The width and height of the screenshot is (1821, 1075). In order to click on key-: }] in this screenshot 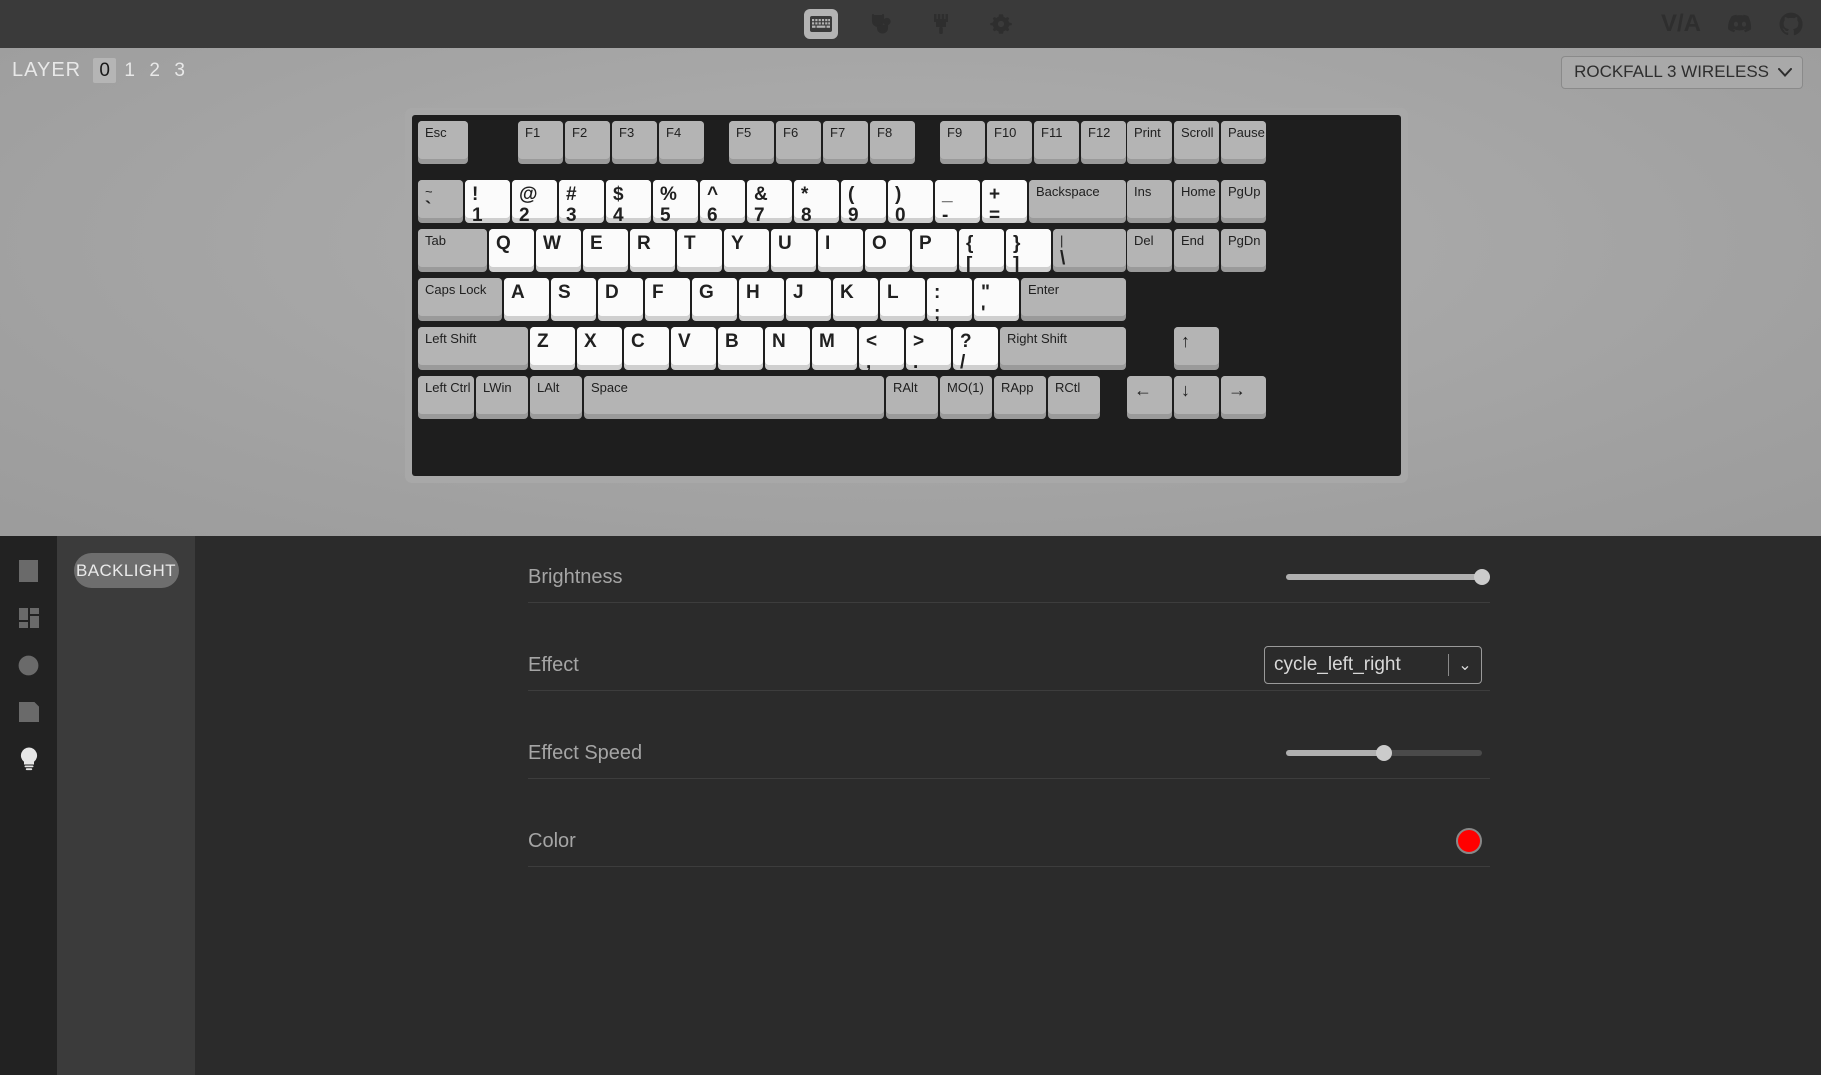, I will do `click(1028, 251)`.